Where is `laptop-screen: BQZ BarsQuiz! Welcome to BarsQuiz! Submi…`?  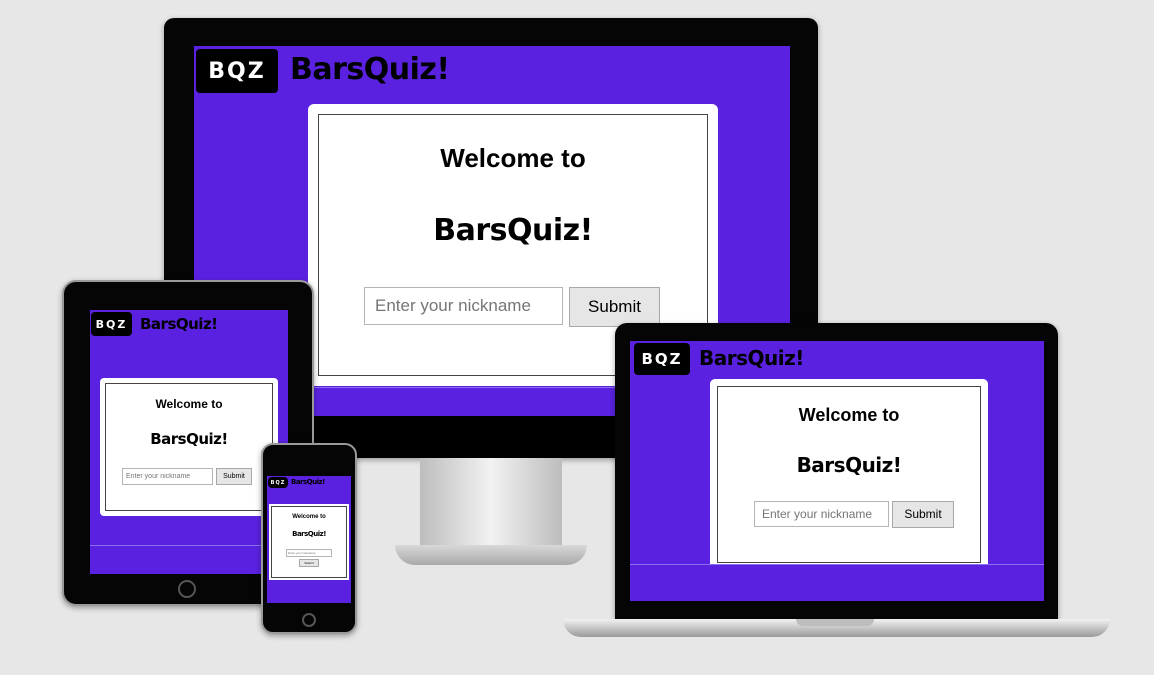
laptop-screen: BQZ BarsQuiz! Welcome to BarsQuiz! Submi… is located at coordinates (837, 471).